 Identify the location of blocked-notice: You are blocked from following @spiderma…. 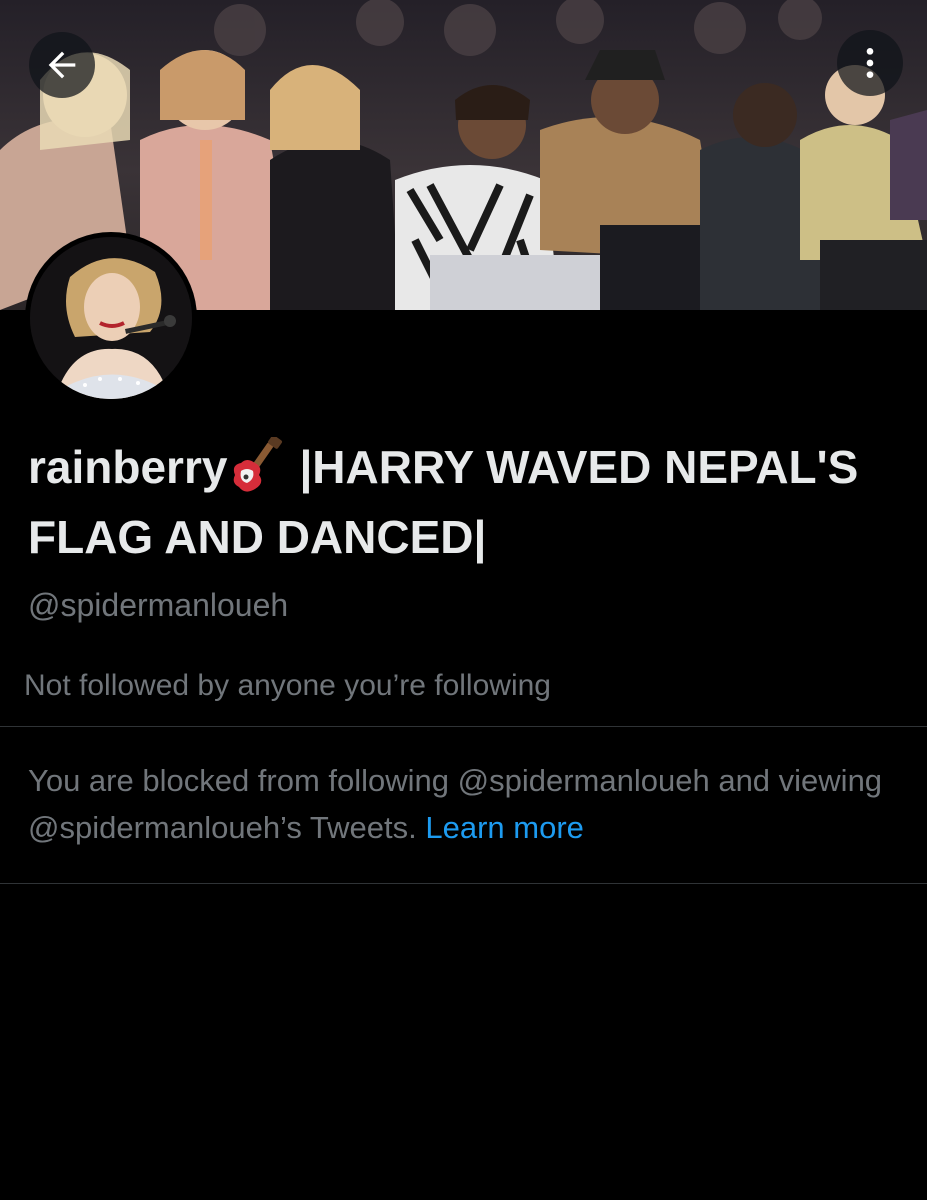
(468, 804).